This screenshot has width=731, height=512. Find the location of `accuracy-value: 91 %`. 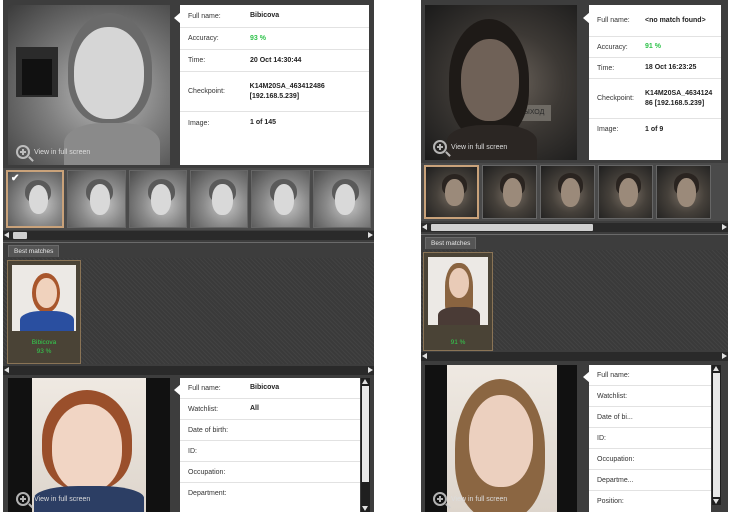

accuracy-value: 91 % is located at coordinates (653, 47).